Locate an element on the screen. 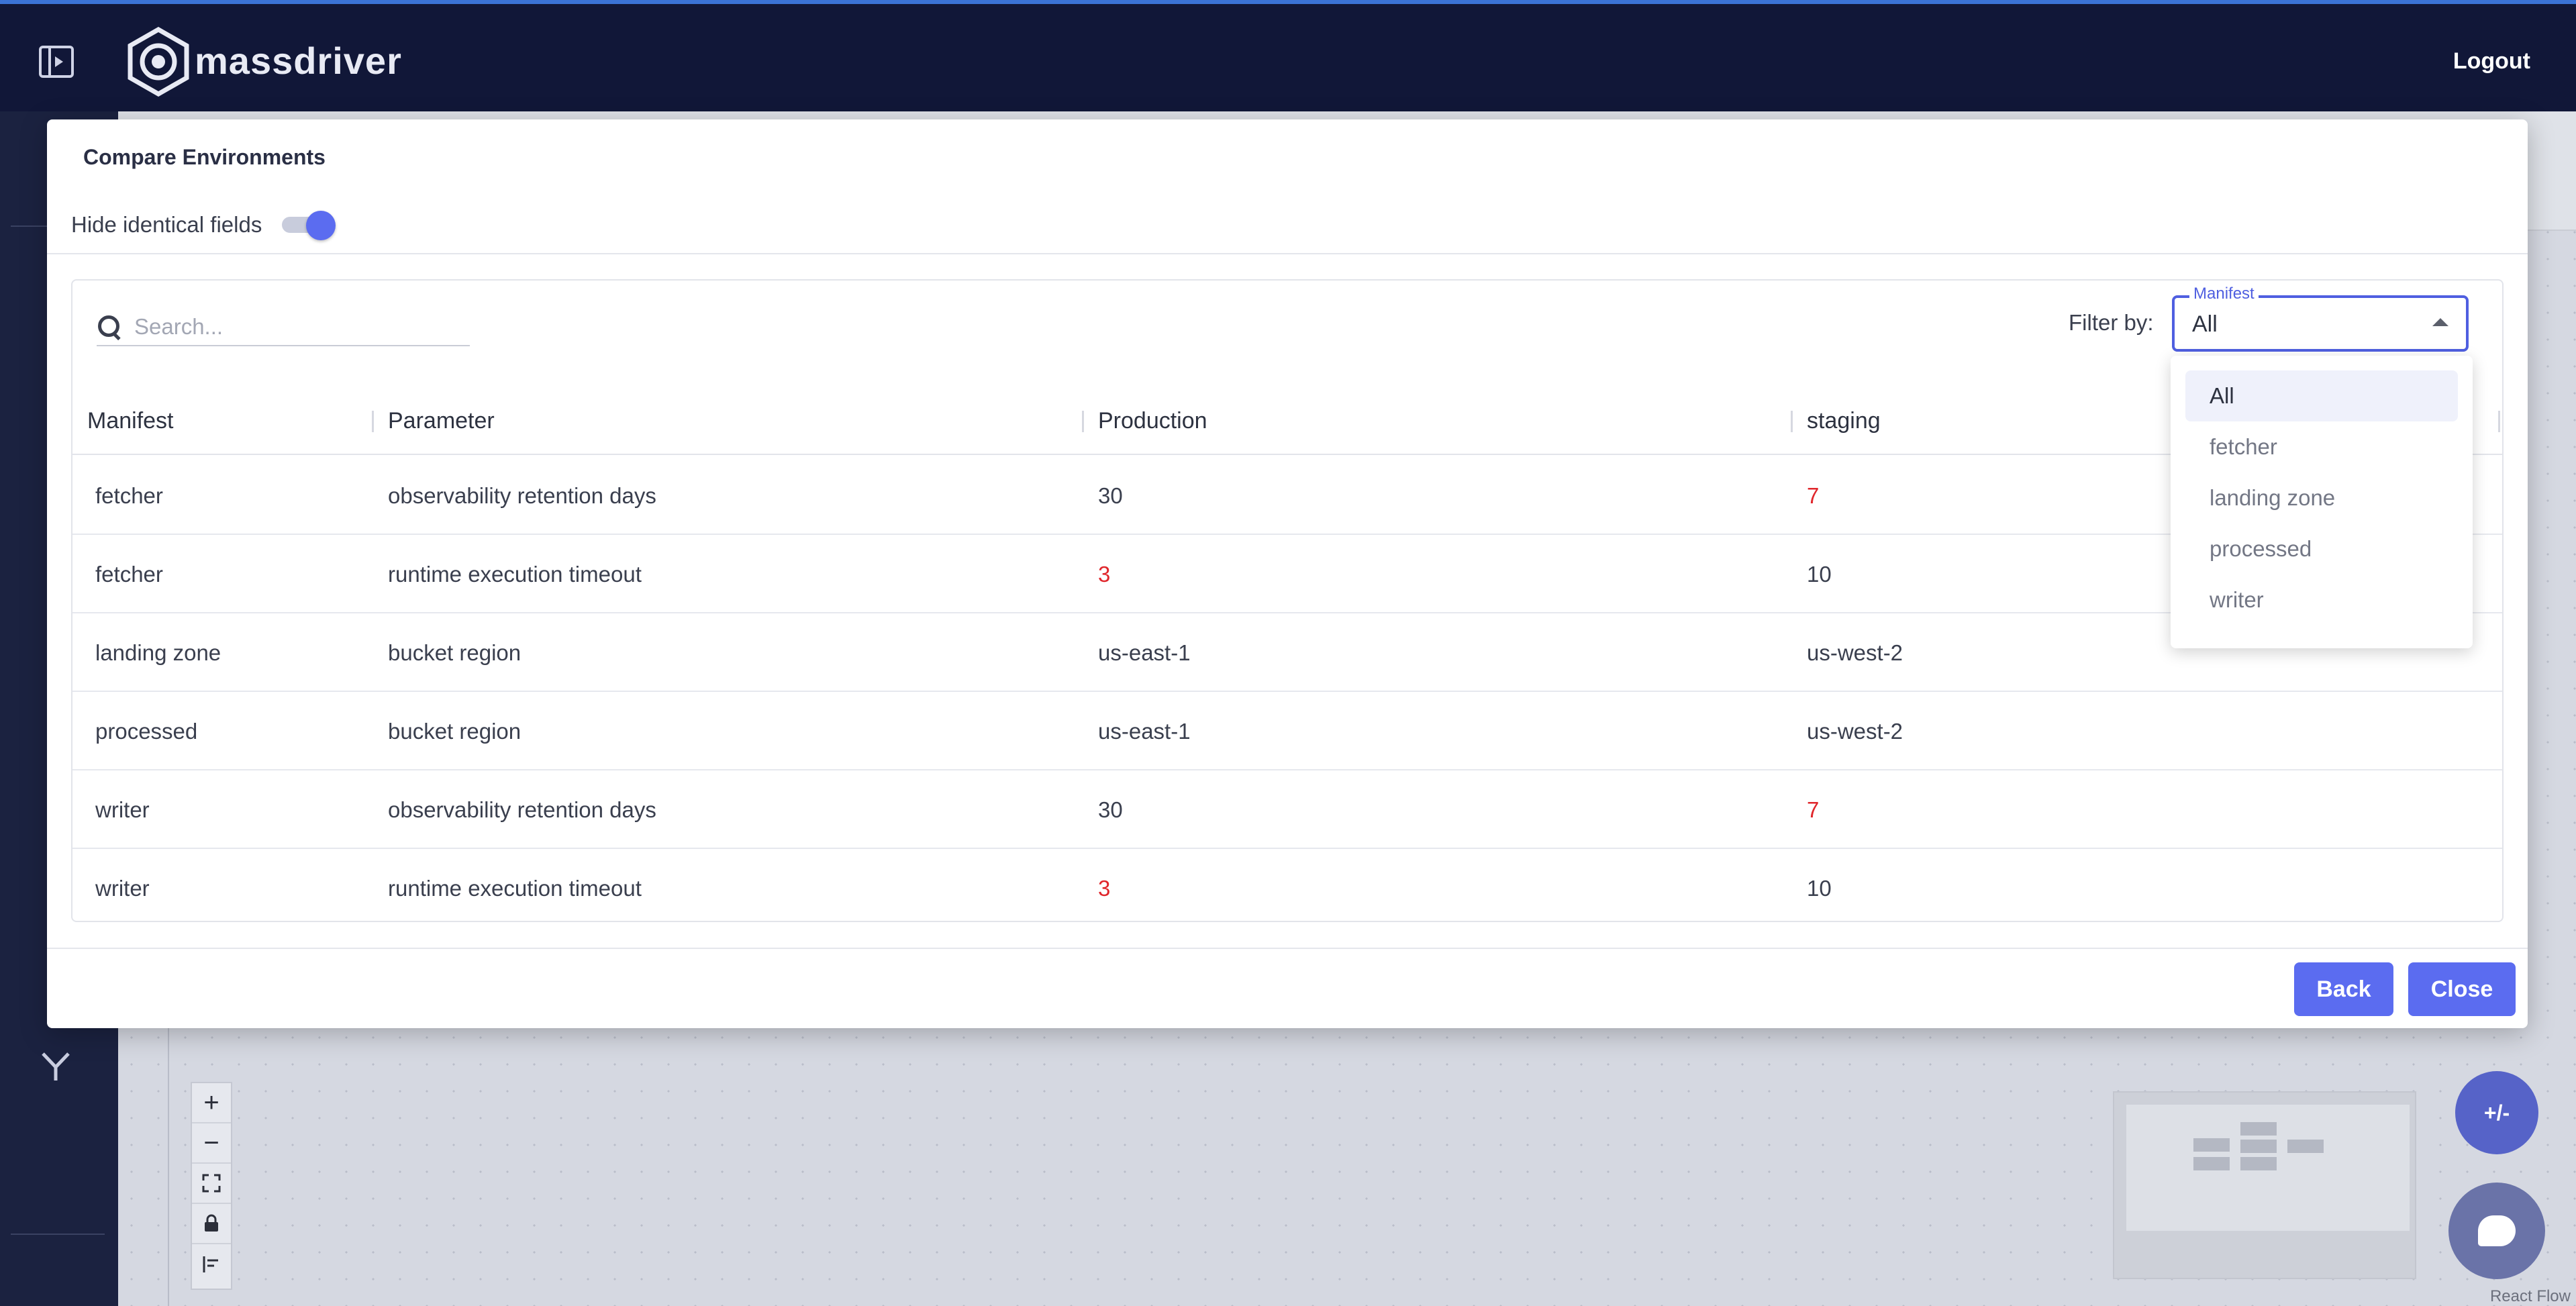  diff-fab-button: +/- is located at coordinates (2496, 1112).